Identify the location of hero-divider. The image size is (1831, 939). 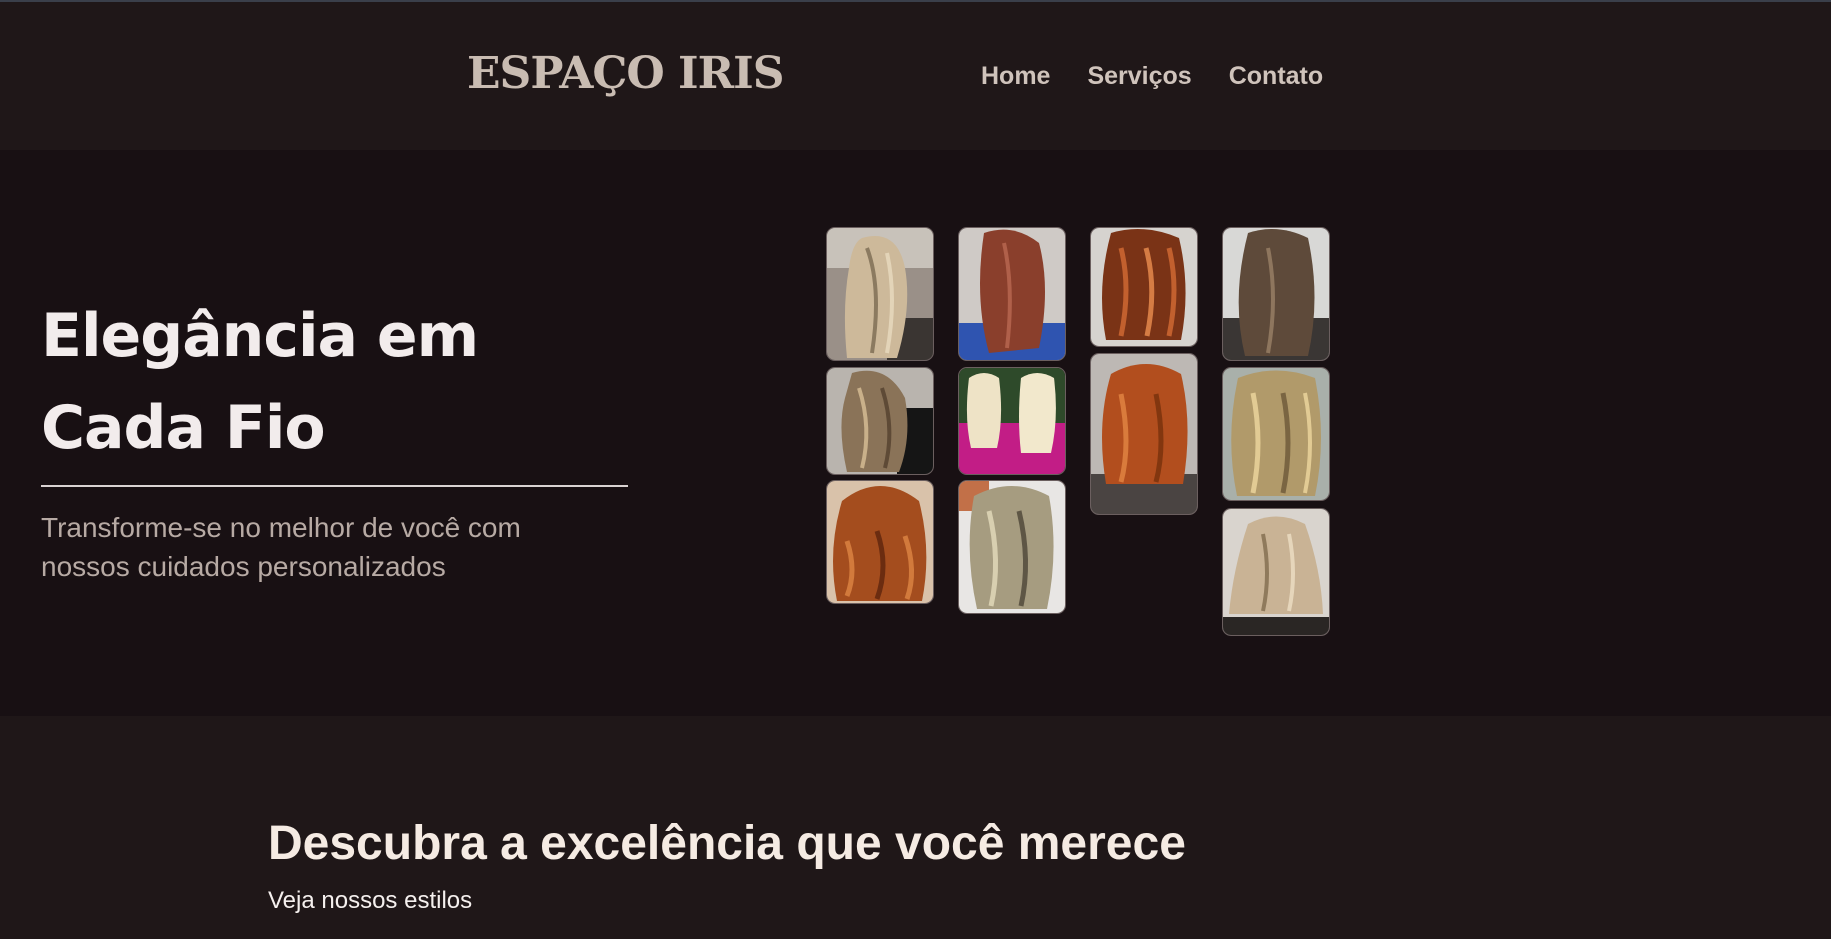
(334, 486).